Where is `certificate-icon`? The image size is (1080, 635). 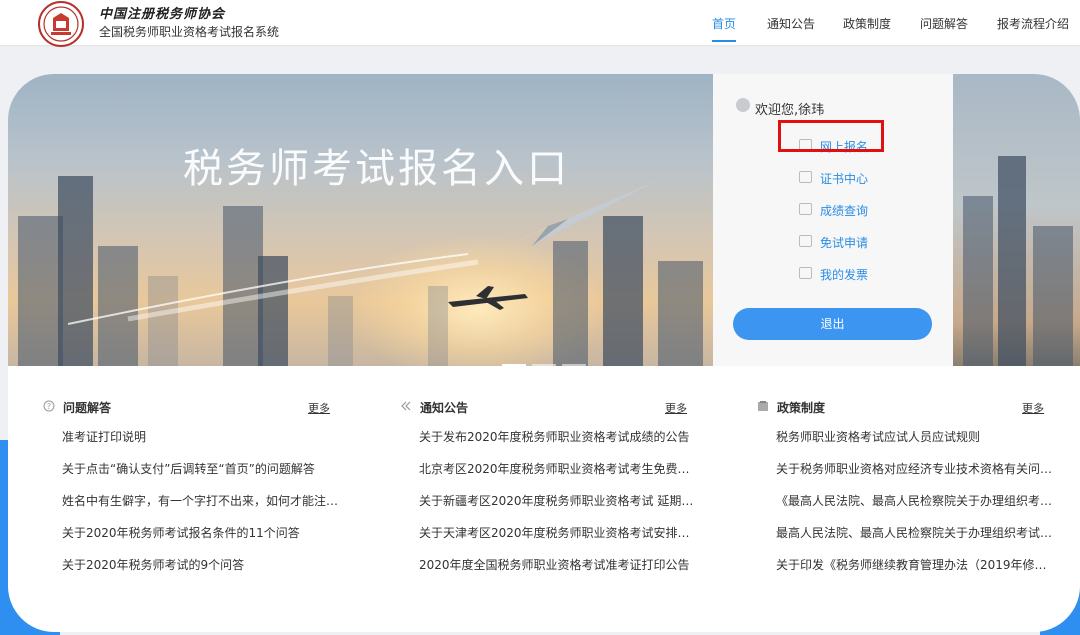 certificate-icon is located at coordinates (805, 177).